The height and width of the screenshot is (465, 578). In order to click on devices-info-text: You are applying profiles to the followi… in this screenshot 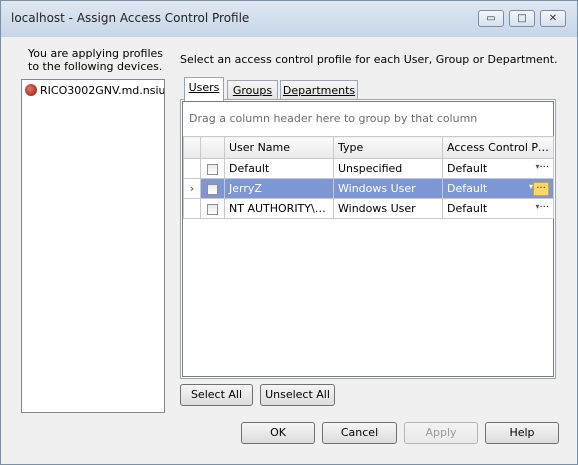, I will do `click(95, 60)`.